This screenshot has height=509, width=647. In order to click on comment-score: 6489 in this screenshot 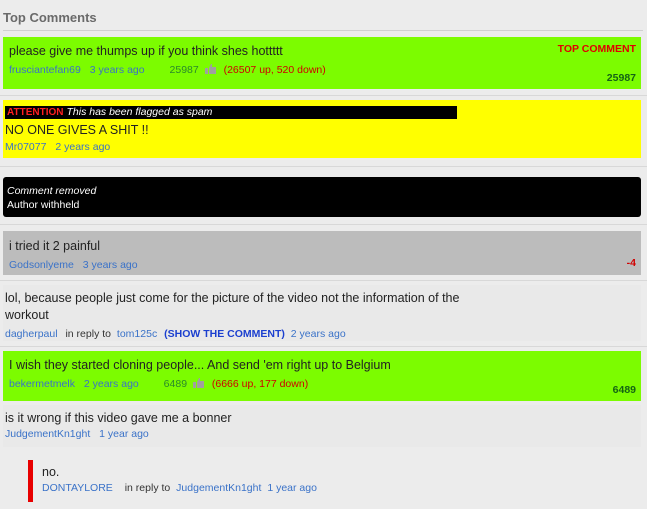, I will do `click(175, 384)`.